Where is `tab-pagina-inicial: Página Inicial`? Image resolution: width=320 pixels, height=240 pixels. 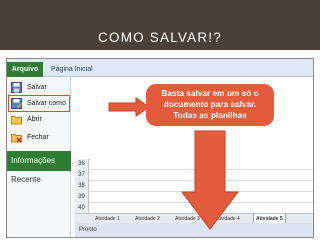
tab-pagina-inicial: Página Inicial is located at coordinates (72, 69).